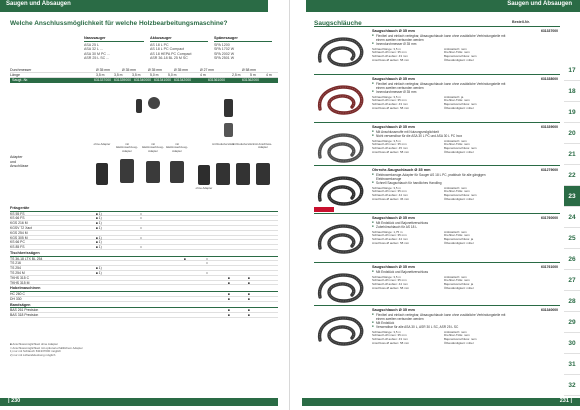 This screenshot has height=410, width=580. Describe the element at coordinates (26, 258) in the screenshot. I see `machine-name: TS 36-18 LTX BL 254` at that location.